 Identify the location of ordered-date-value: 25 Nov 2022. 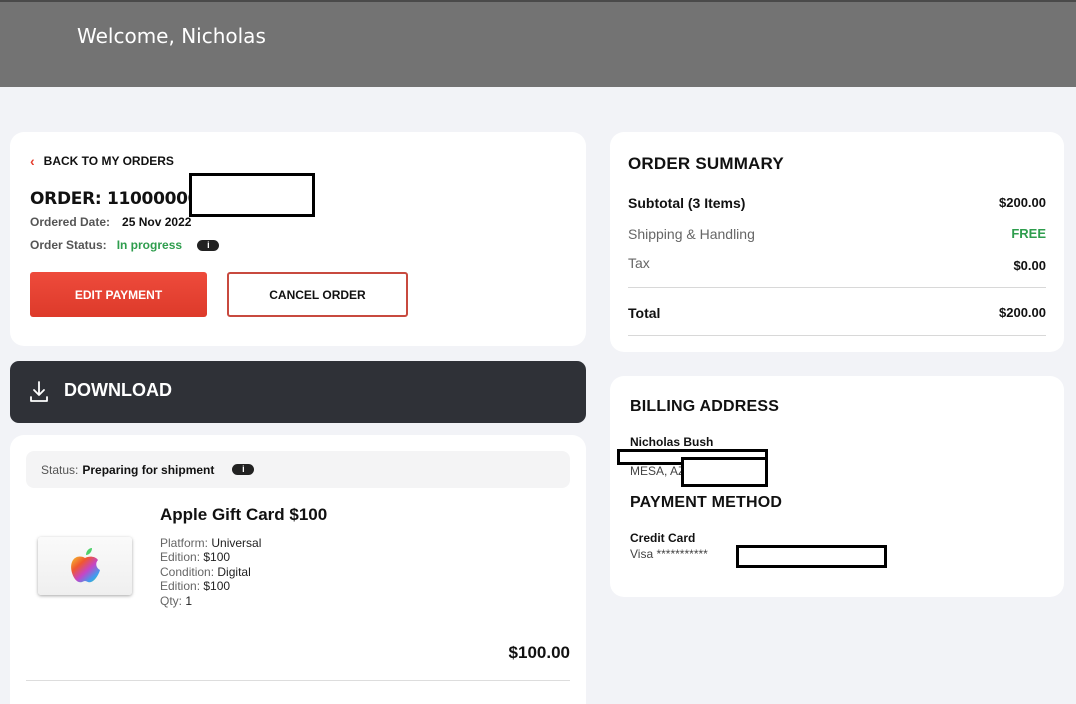
(157, 222).